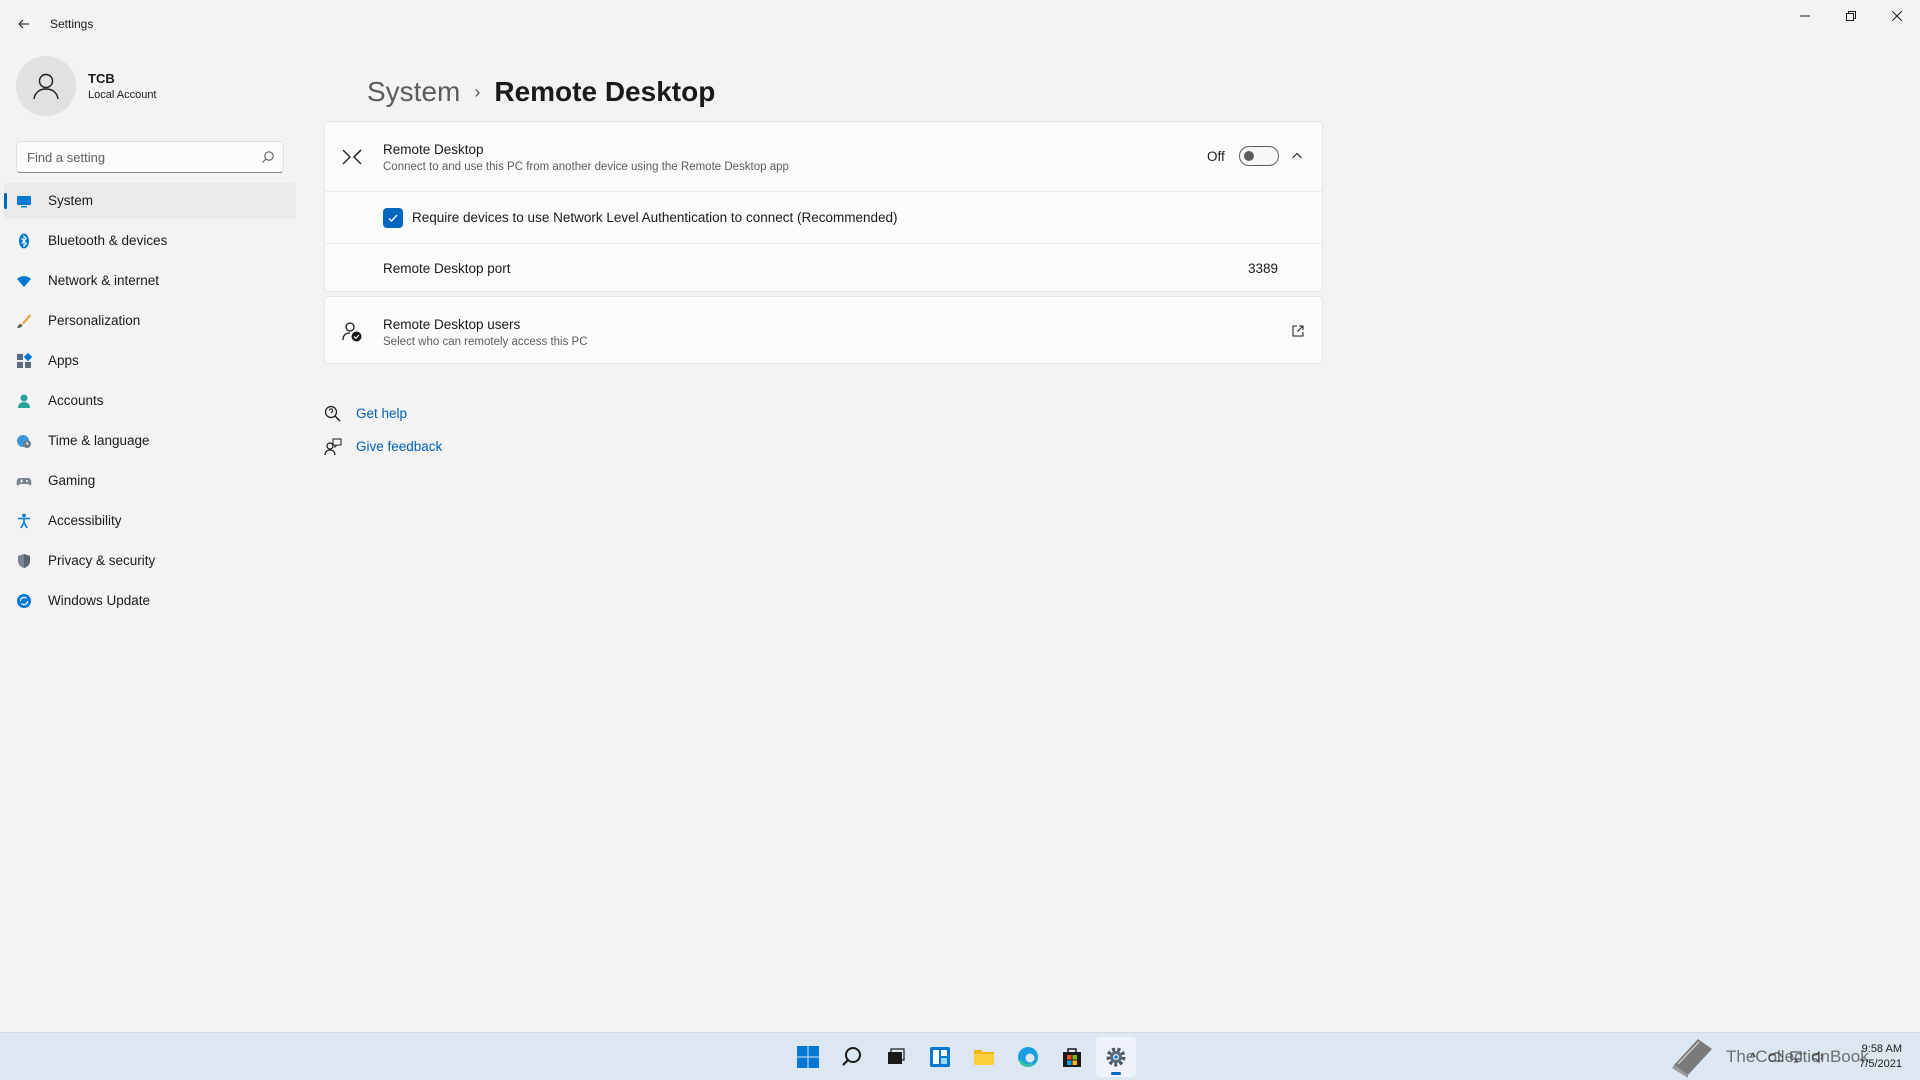  Describe the element at coordinates (1692, 1058) in the screenshot. I see `book-logo-icon` at that location.